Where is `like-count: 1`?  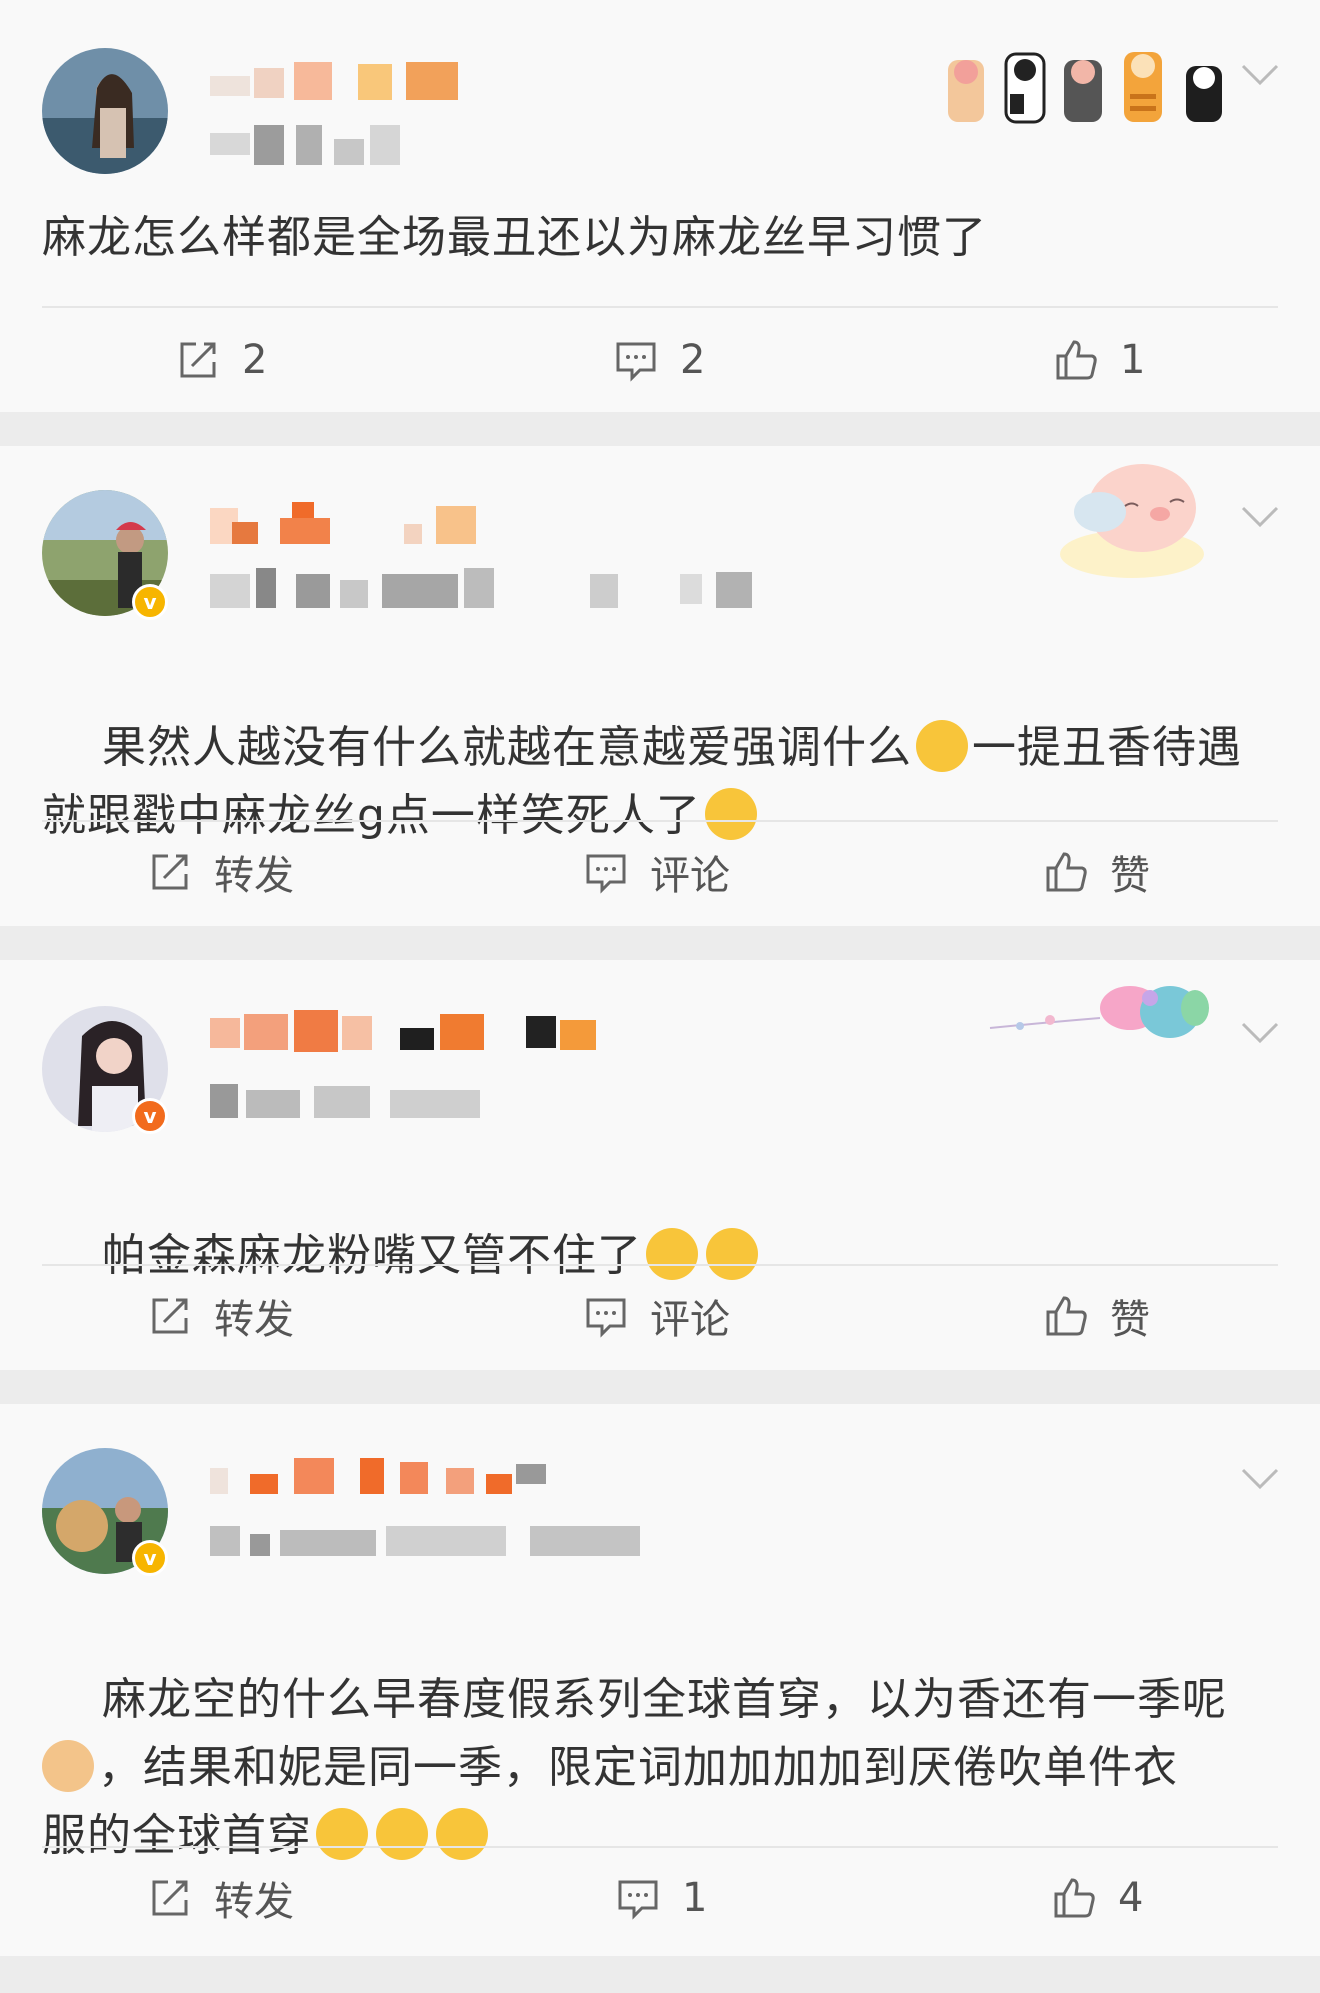 like-count: 1 is located at coordinates (1133, 360).